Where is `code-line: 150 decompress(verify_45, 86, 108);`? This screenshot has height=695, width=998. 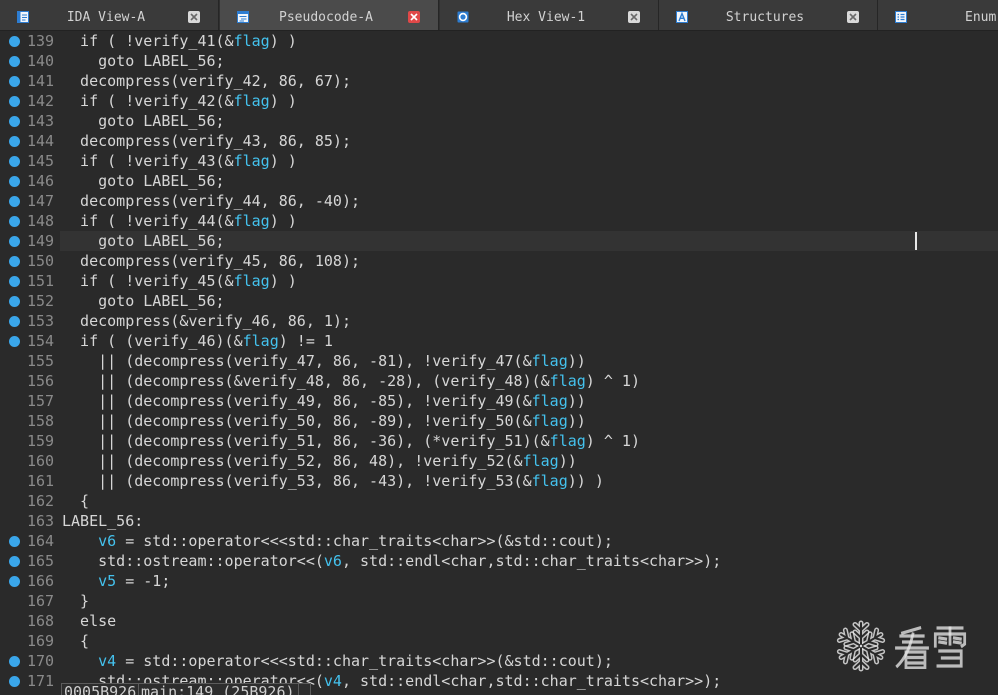
code-line: 150 decompress(verify_45, 86, 108); is located at coordinates (499, 261).